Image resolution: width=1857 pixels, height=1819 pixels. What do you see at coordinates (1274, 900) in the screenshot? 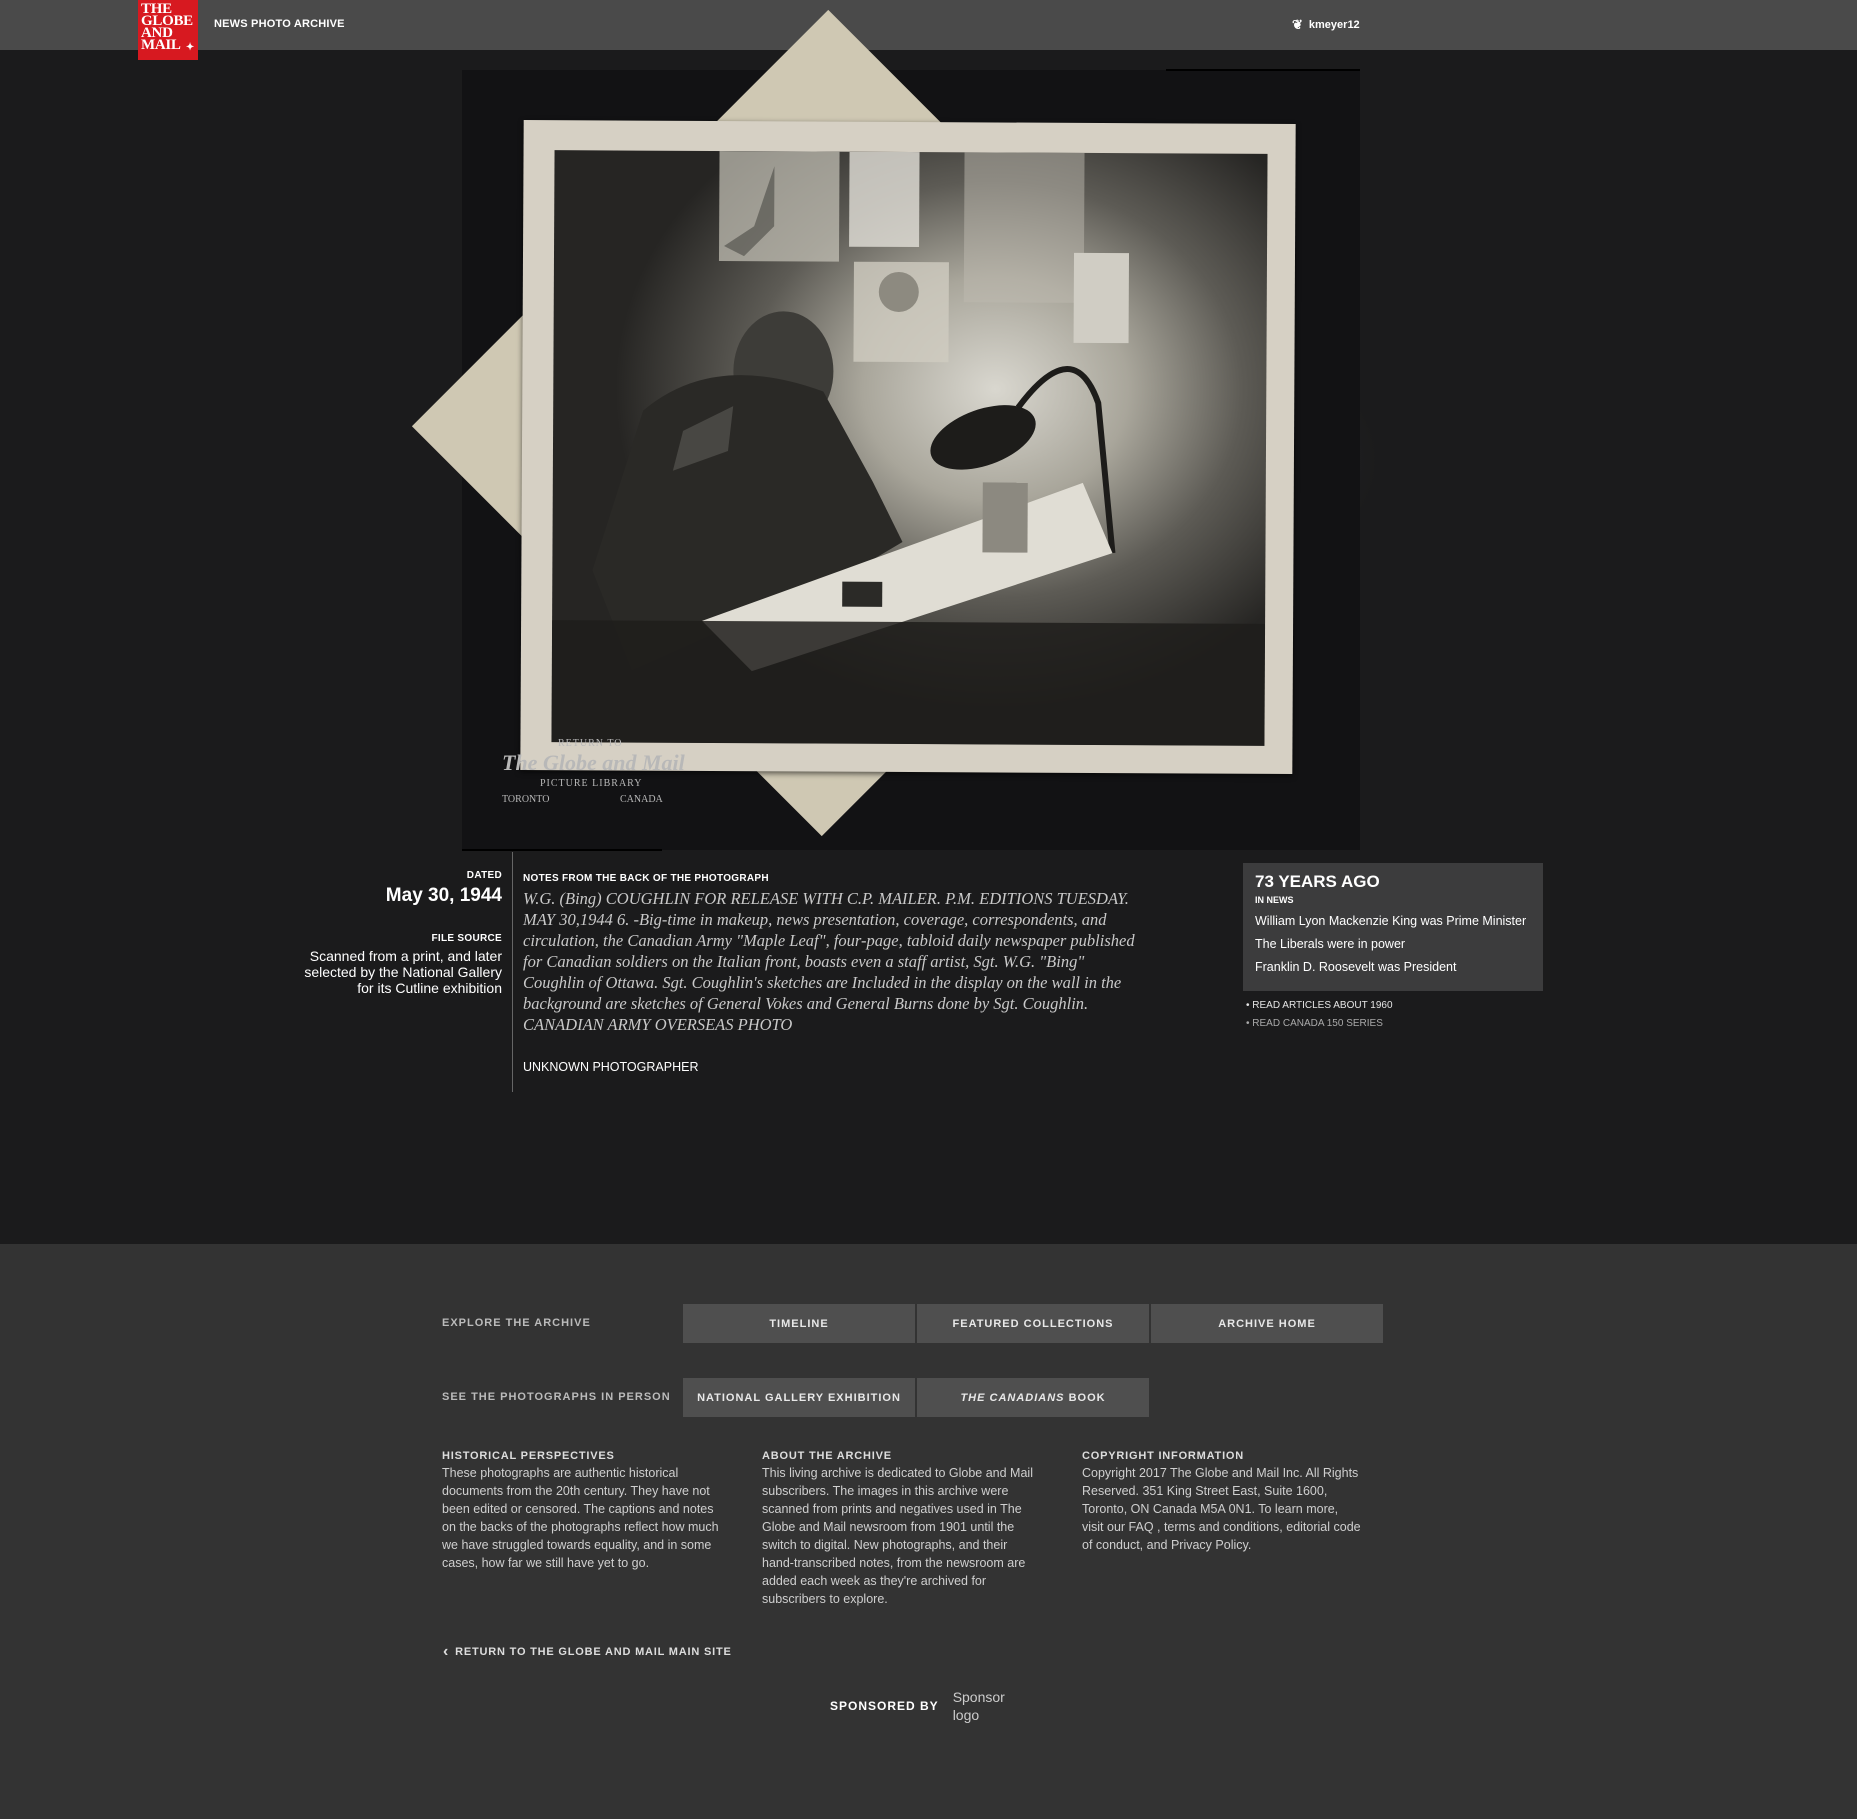
I see `years-ago-subtitle: IN NEWS` at bounding box center [1274, 900].